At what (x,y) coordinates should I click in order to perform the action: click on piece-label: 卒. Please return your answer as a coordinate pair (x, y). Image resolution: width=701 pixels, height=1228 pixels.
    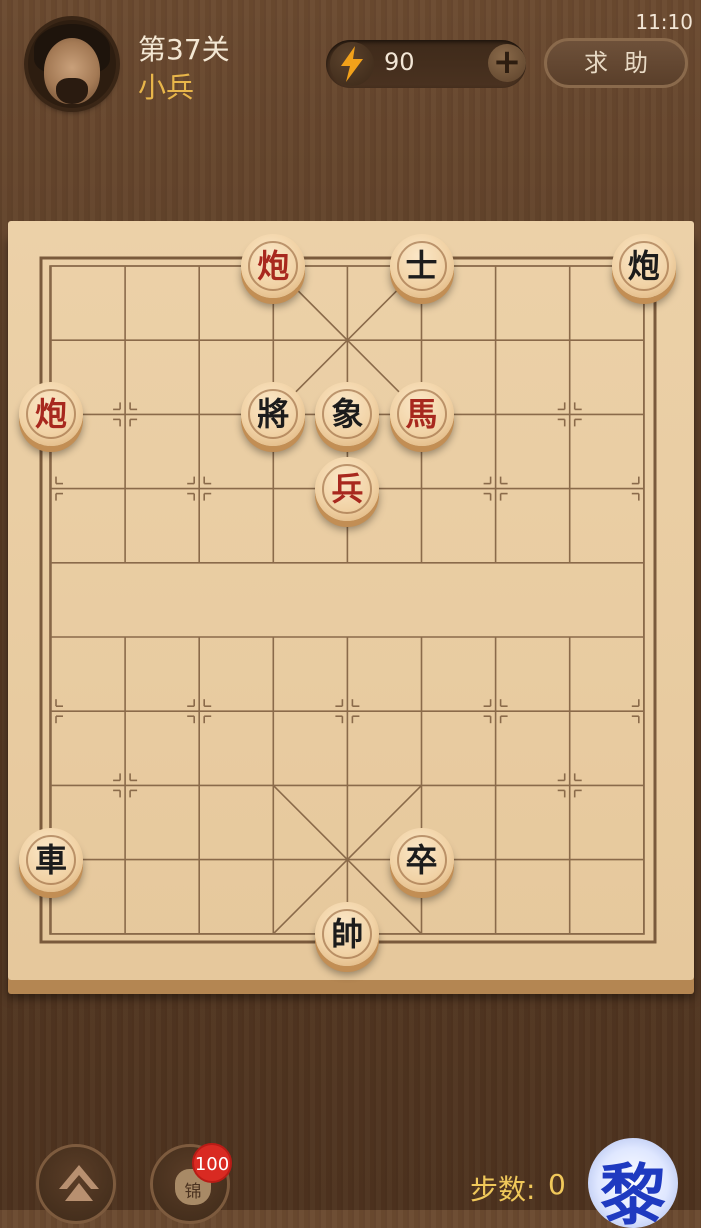
    Looking at the image, I should click on (421, 859).